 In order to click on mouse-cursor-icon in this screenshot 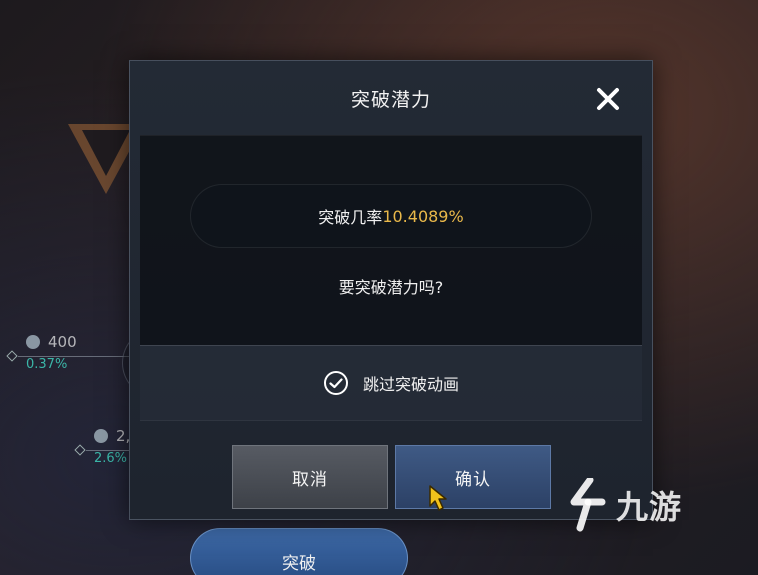, I will do `click(438, 498)`.